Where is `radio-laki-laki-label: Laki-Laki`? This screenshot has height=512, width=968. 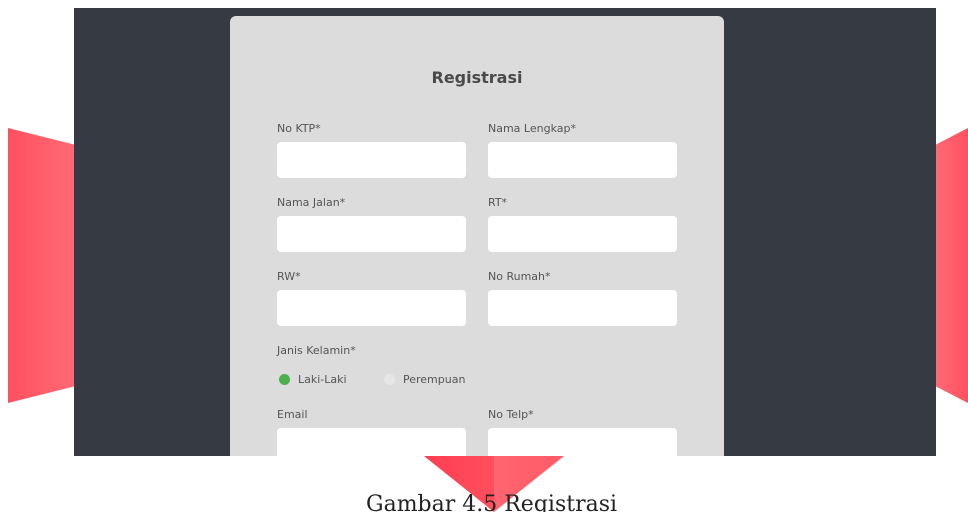 radio-laki-laki-label: Laki-Laki is located at coordinates (322, 379).